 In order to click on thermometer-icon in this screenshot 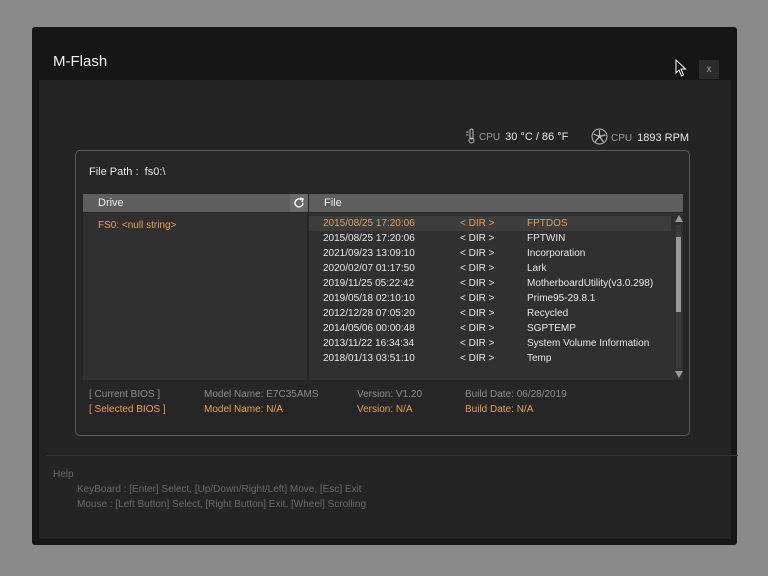, I will do `click(470, 136)`.